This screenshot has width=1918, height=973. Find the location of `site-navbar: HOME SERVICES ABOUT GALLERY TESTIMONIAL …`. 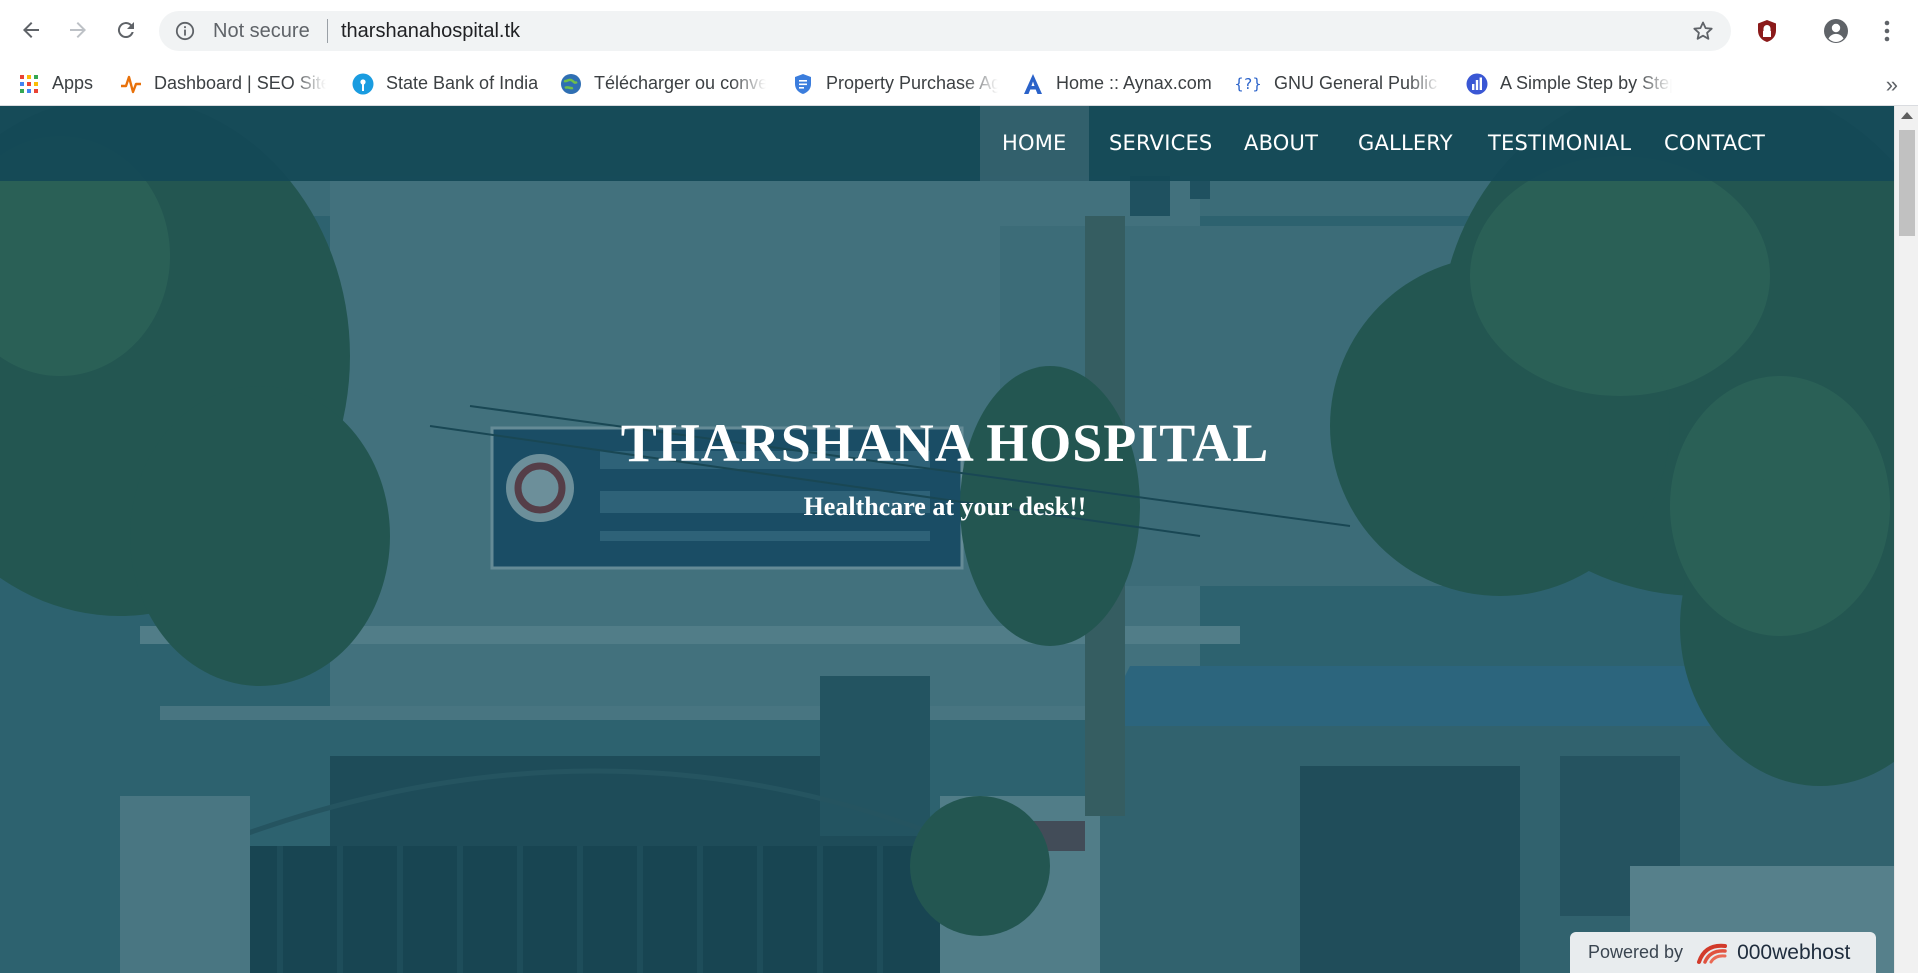

site-navbar: HOME SERVICES ABOUT GALLERY TESTIMONIAL … is located at coordinates (947, 143).